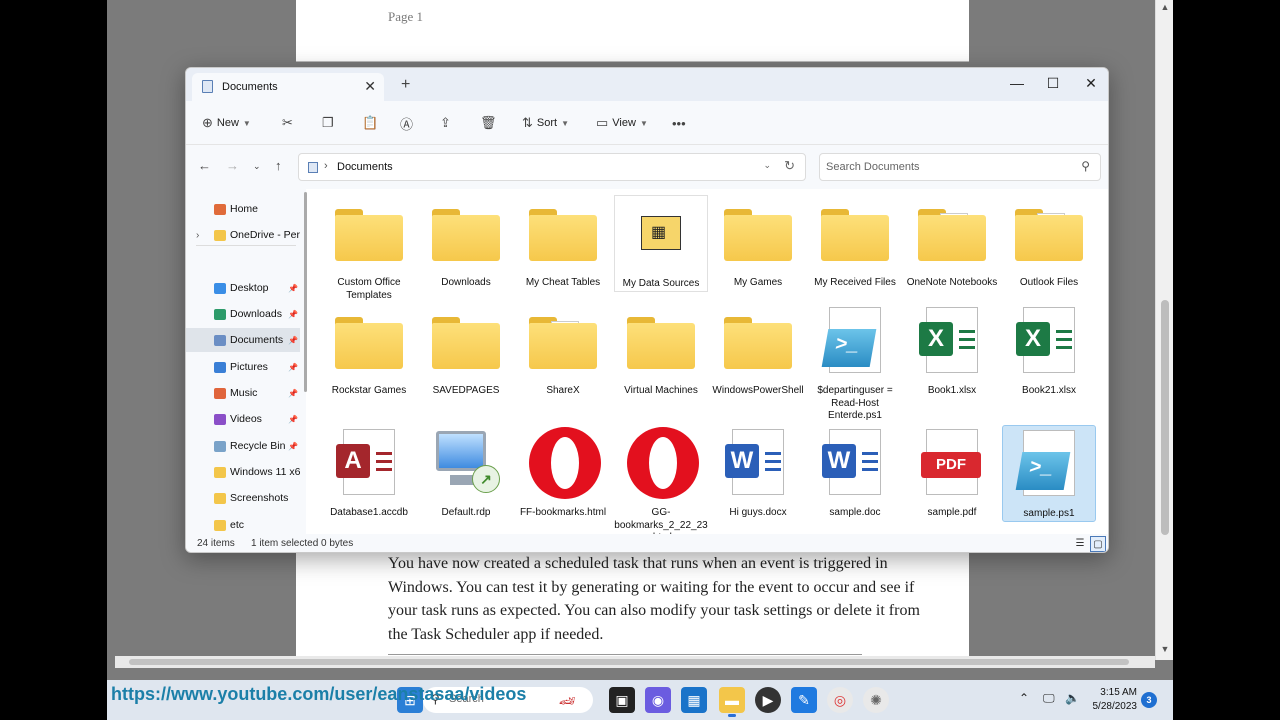 Image resolution: width=1280 pixels, height=720 pixels. What do you see at coordinates (204, 165) in the screenshot?
I see `back-icon: ←` at bounding box center [204, 165].